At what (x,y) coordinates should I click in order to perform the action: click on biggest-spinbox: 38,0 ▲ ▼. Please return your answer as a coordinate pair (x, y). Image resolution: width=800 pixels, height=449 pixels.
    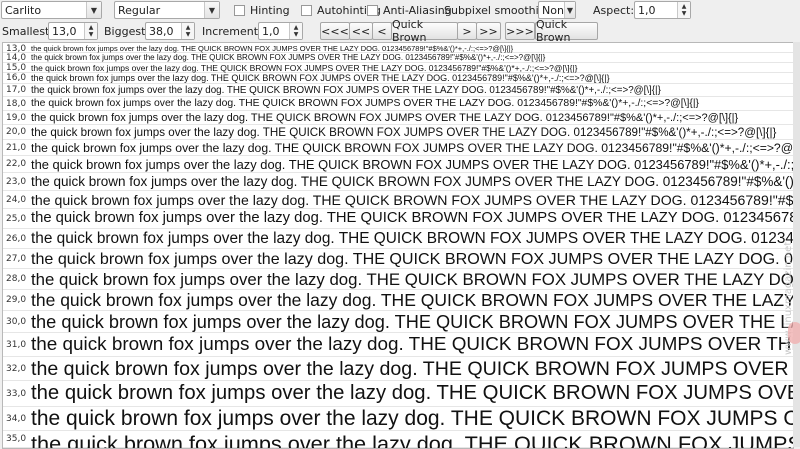
    Looking at the image, I should click on (170, 31).